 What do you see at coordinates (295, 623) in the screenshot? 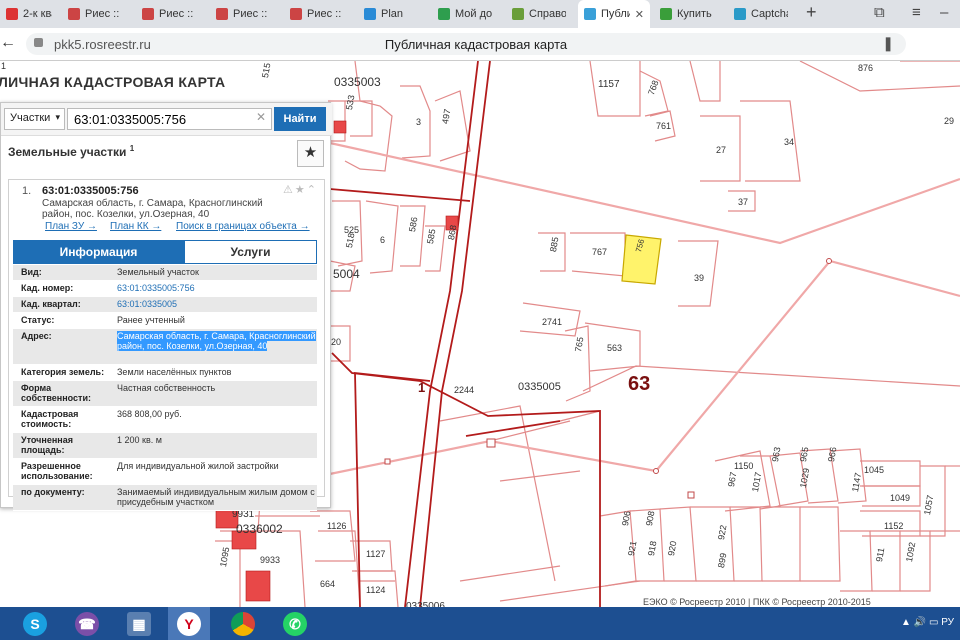
I see `taskbar-whatsapp: ✆` at bounding box center [295, 623].